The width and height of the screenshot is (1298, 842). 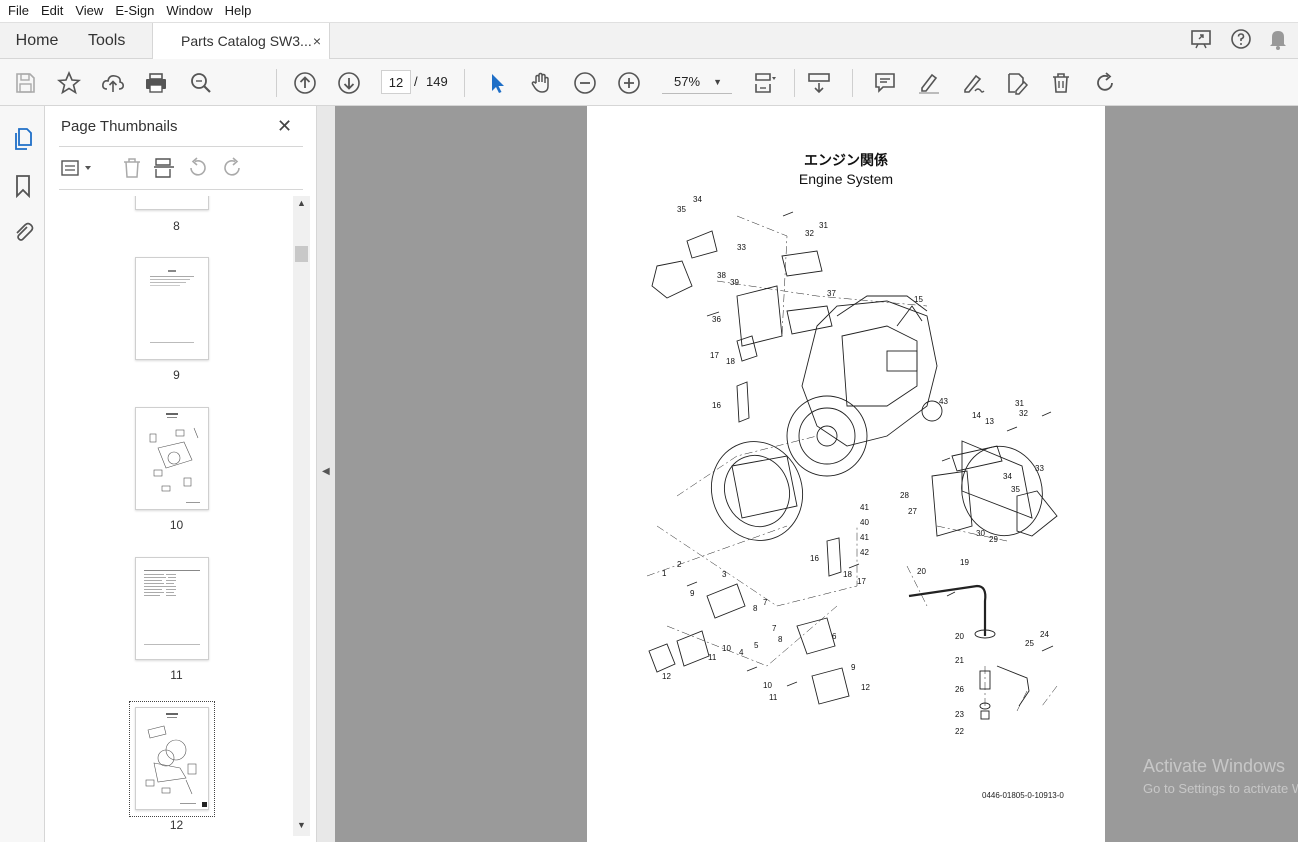 I want to click on svg-text: 24, so click(x=1044, y=634).